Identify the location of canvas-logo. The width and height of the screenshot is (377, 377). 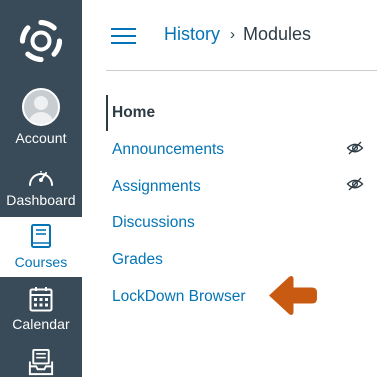
(41, 41).